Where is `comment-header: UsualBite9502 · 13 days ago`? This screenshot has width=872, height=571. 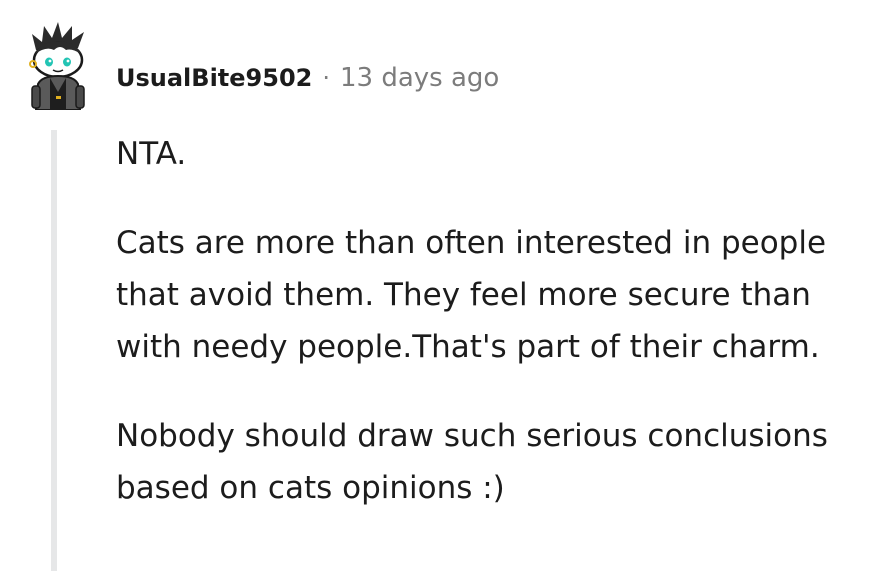 comment-header: UsualBite9502 · 13 days ago is located at coordinates (307, 78).